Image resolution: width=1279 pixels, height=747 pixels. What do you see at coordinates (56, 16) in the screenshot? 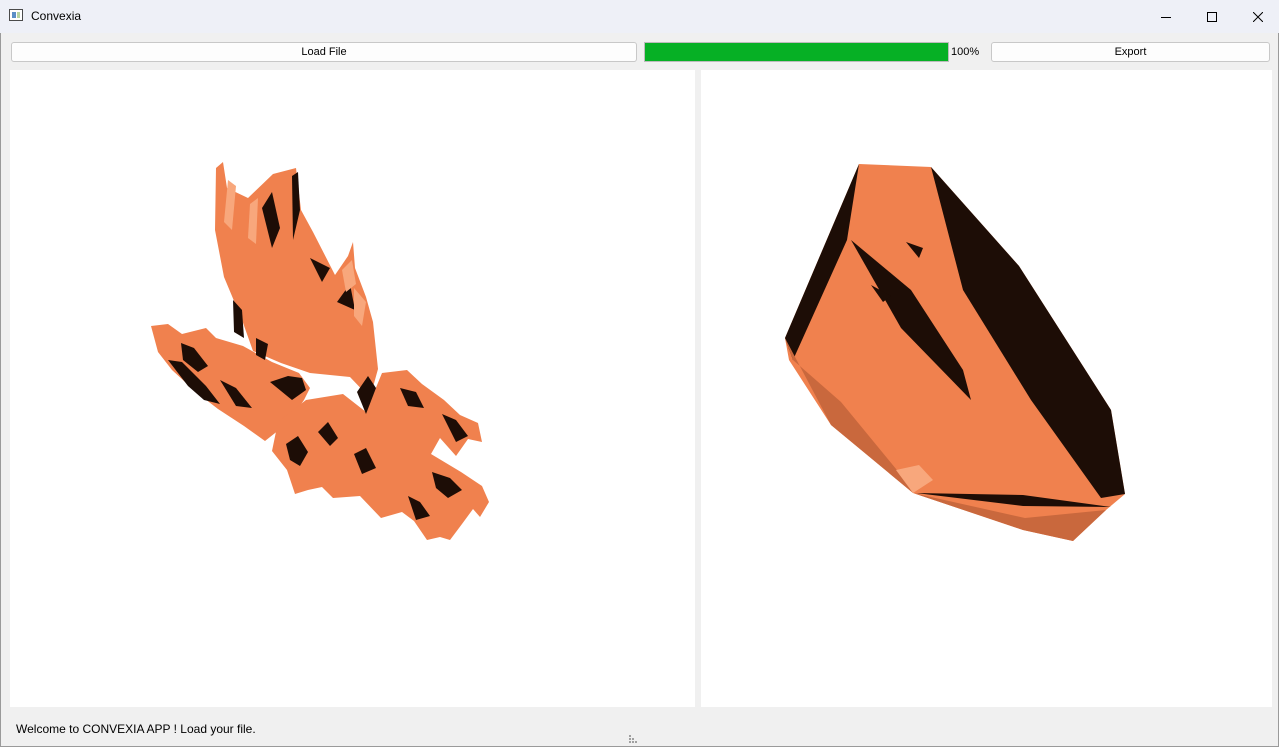
I see `window-title: Convexia` at bounding box center [56, 16].